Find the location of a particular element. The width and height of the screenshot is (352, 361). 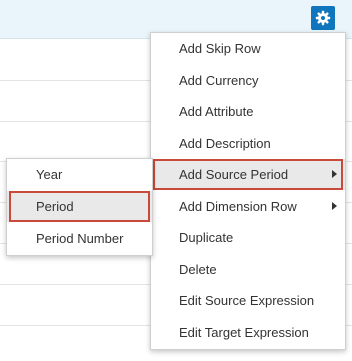

menu-item-label: Duplicate is located at coordinates (206, 237).